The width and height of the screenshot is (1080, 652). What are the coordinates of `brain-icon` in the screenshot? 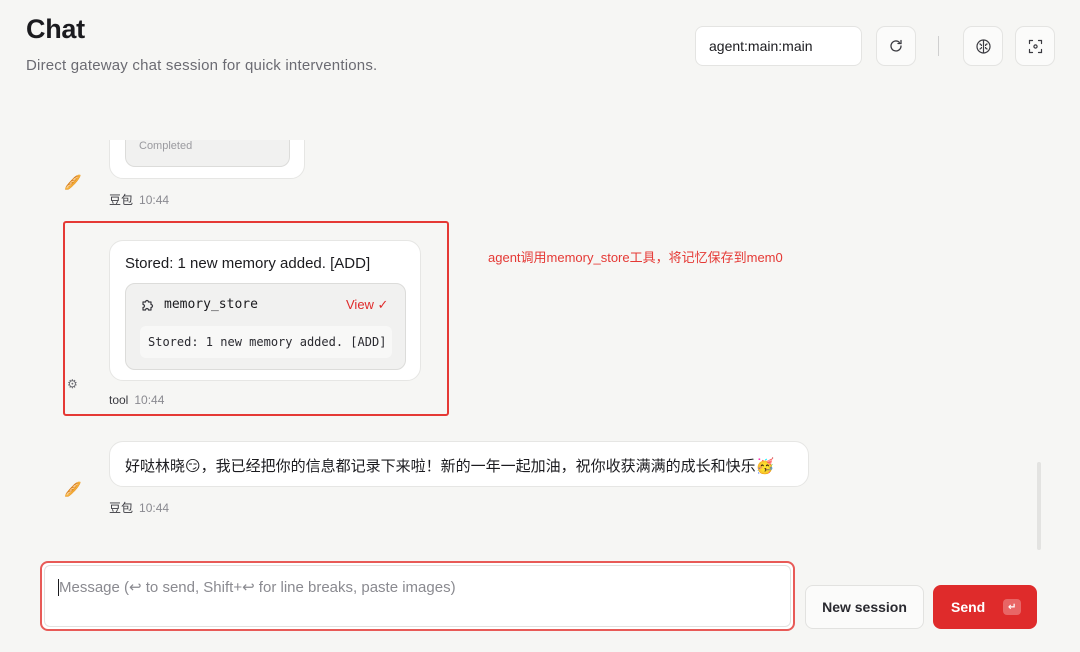 It's located at (983, 46).